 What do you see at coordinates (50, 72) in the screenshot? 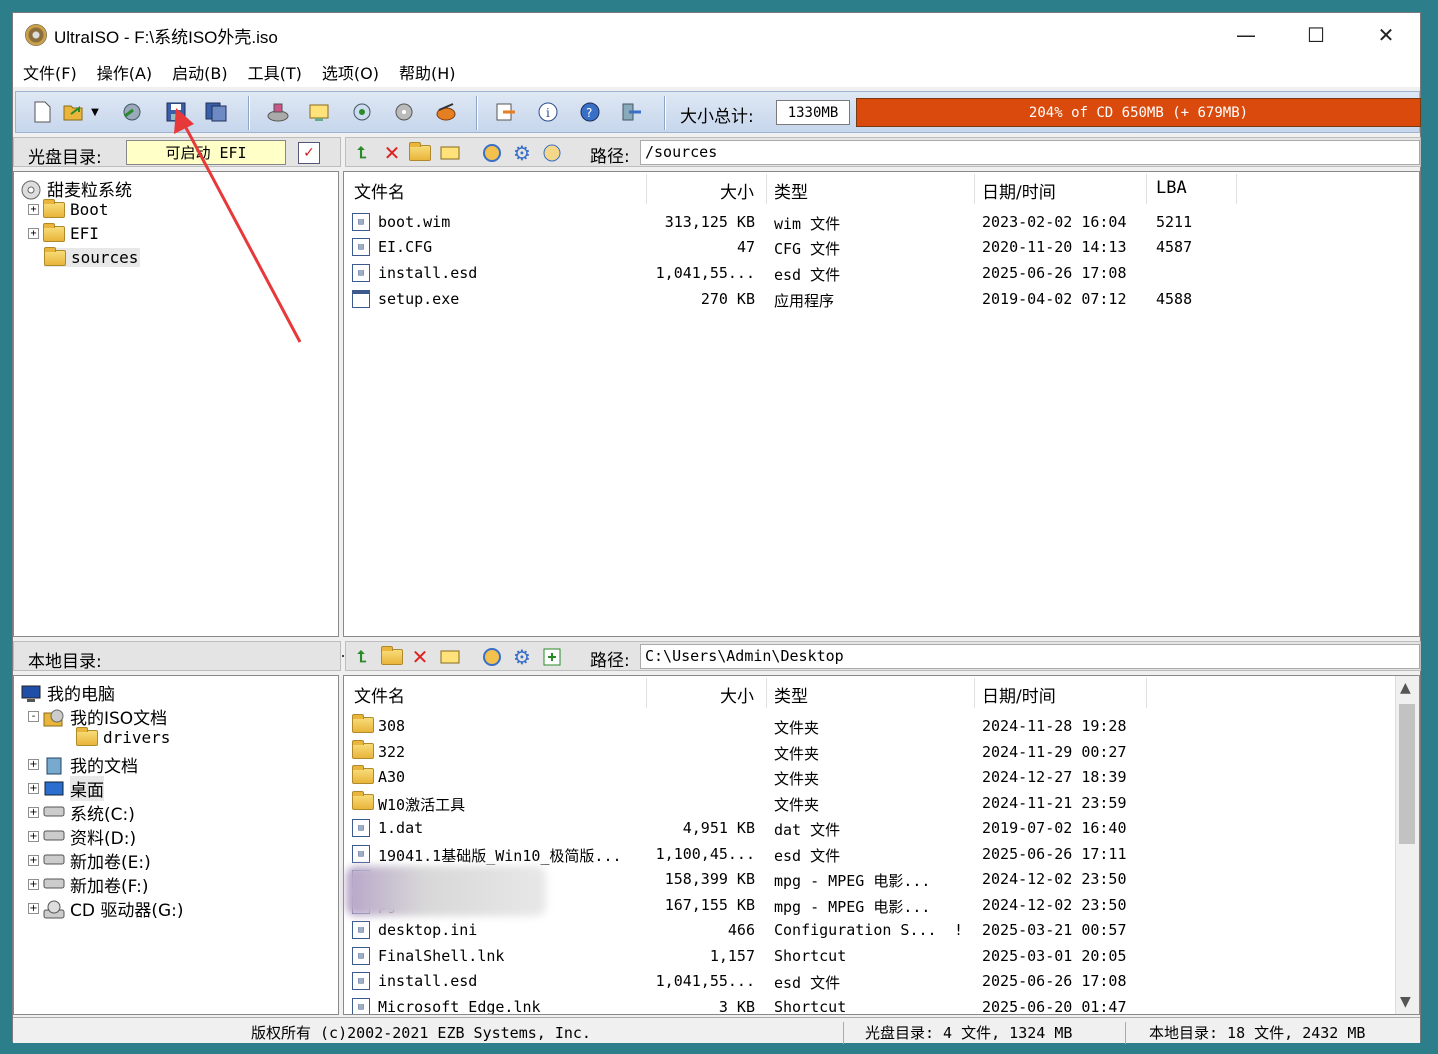
I see `menu-file: 文件(F)` at bounding box center [50, 72].